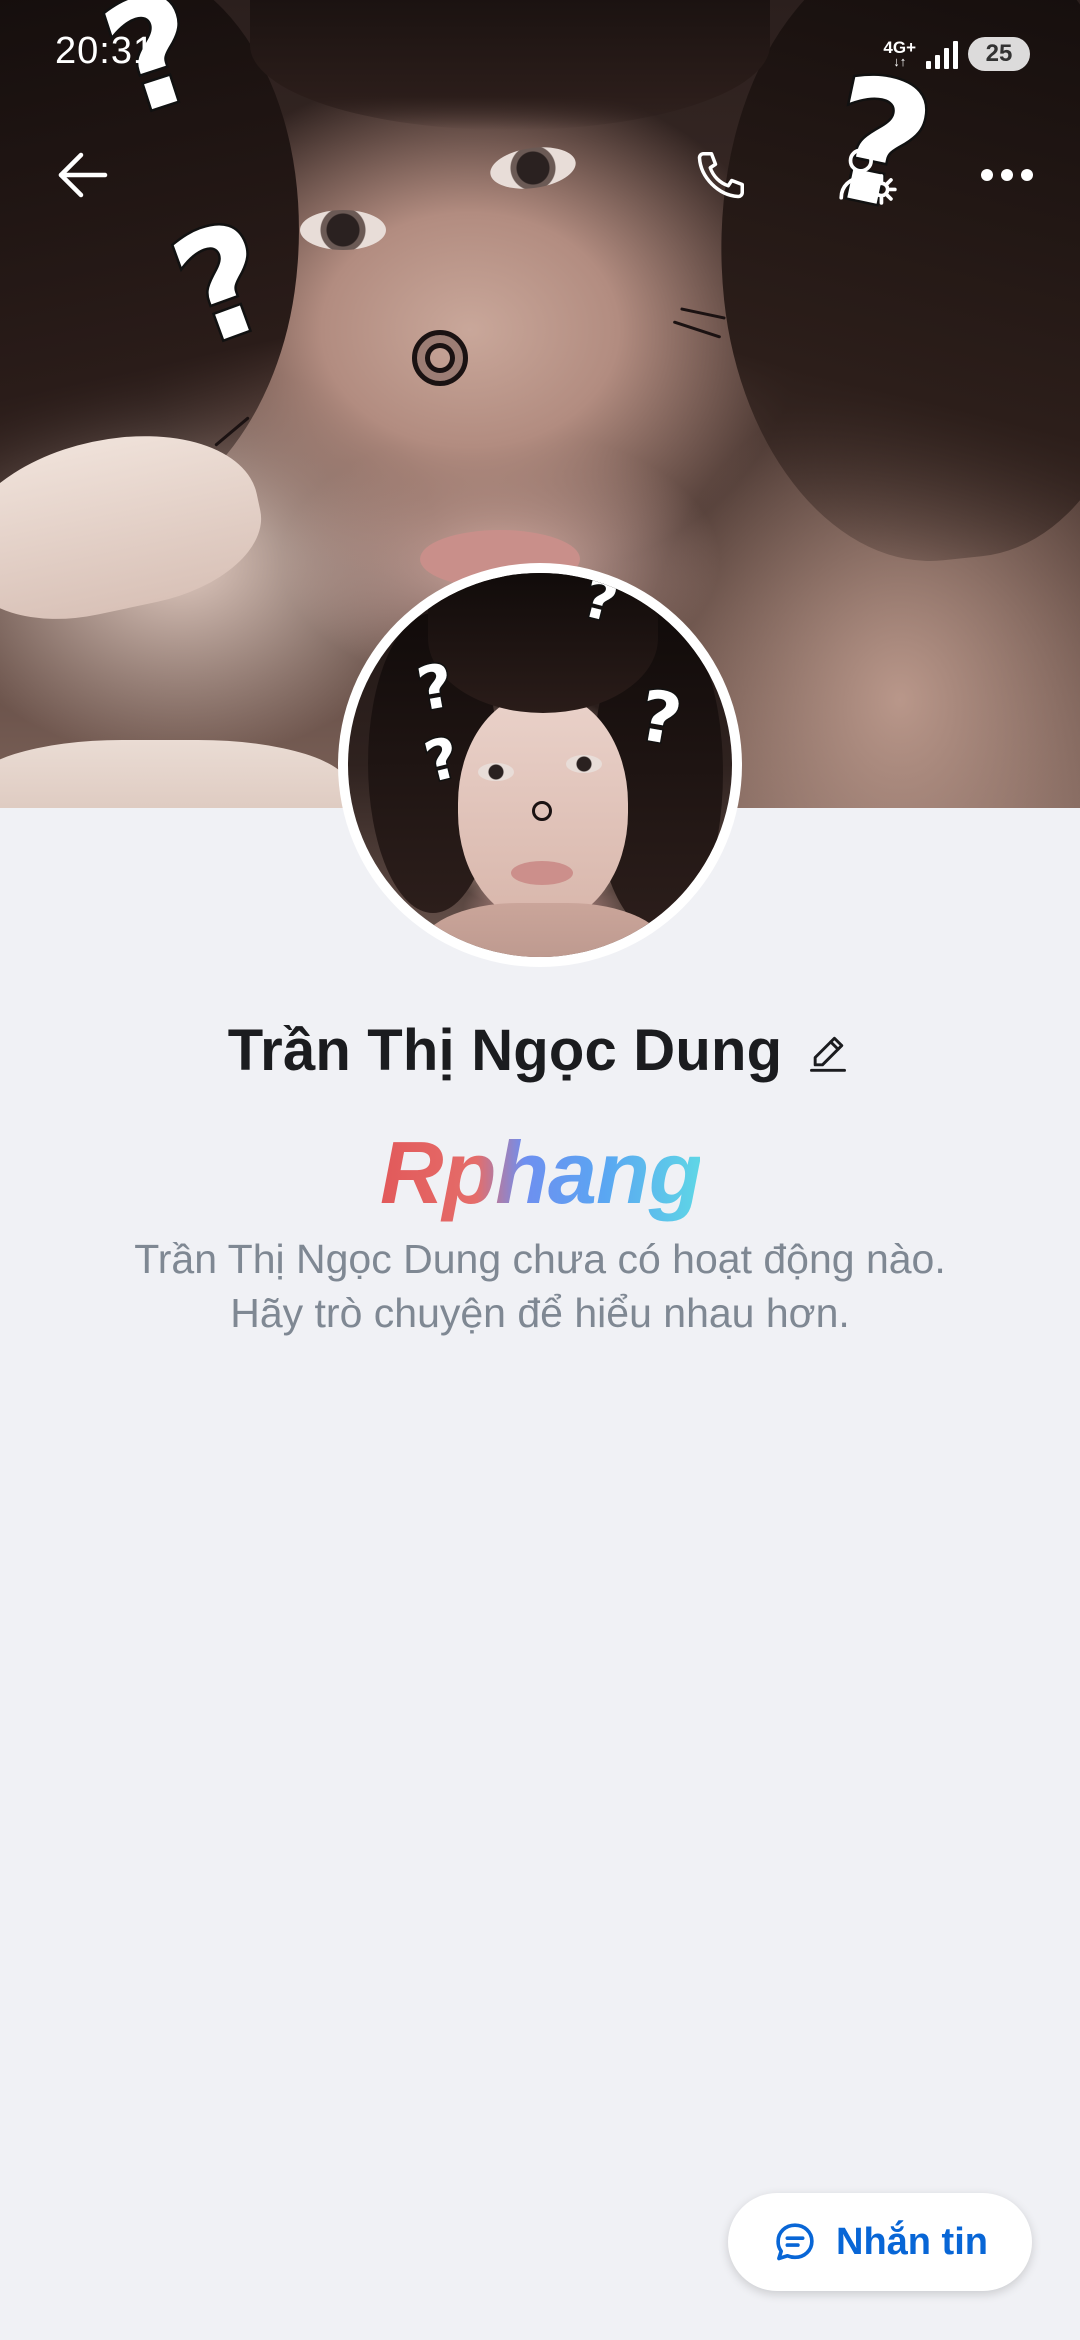  I want to click on ellipsis-icon, so click(1007, 175).